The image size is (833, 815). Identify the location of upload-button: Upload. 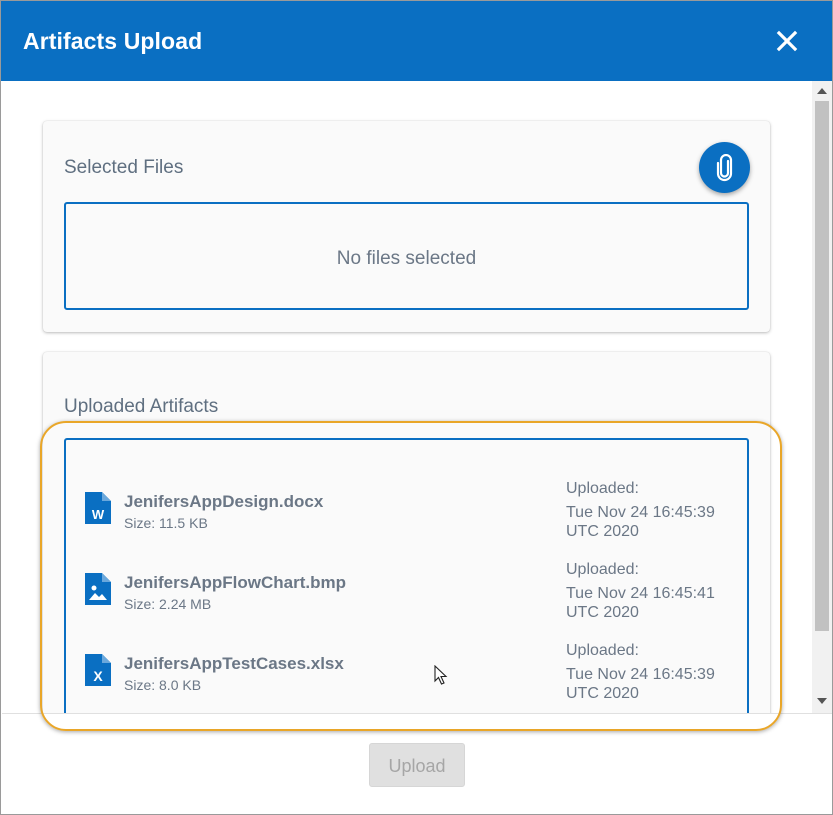
(417, 765).